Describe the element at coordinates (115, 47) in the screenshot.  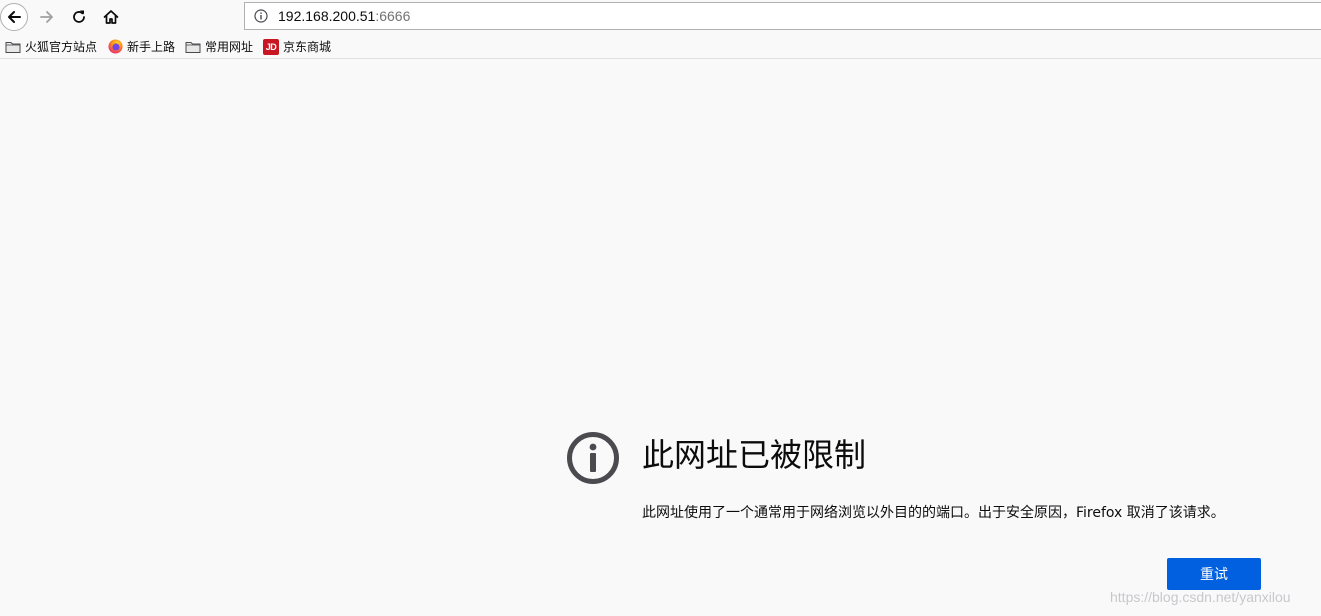
I see `firefox-icon` at that location.